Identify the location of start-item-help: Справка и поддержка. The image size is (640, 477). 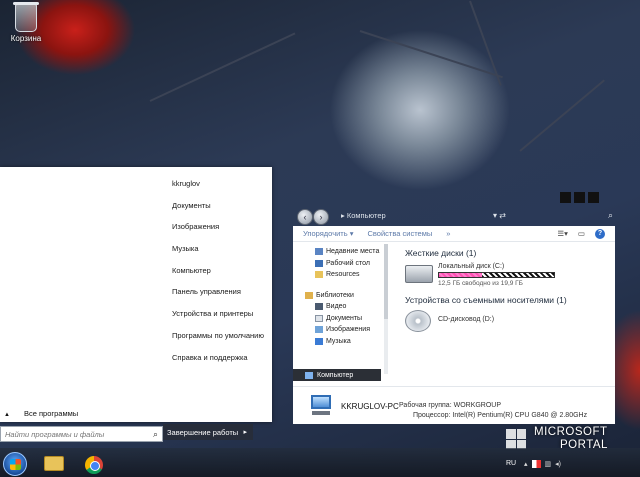
(222, 364).